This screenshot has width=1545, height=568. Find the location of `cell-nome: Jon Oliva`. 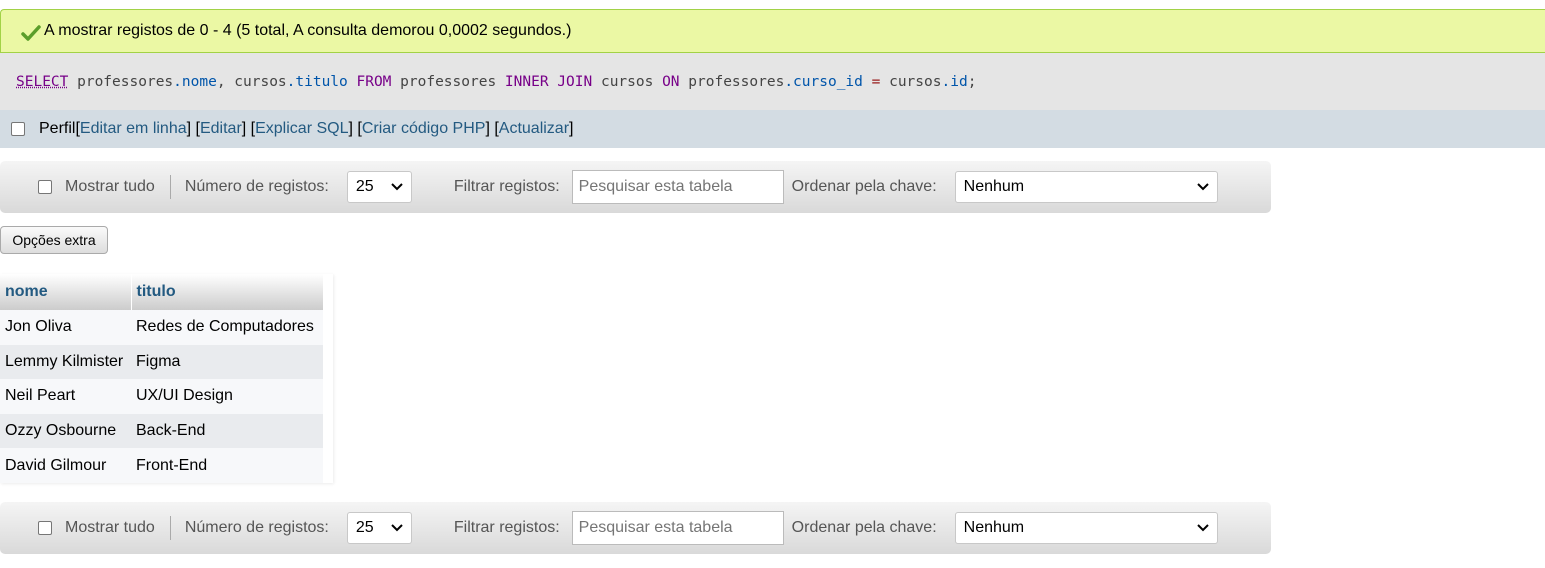

cell-nome: Jon Oliva is located at coordinates (65, 327).